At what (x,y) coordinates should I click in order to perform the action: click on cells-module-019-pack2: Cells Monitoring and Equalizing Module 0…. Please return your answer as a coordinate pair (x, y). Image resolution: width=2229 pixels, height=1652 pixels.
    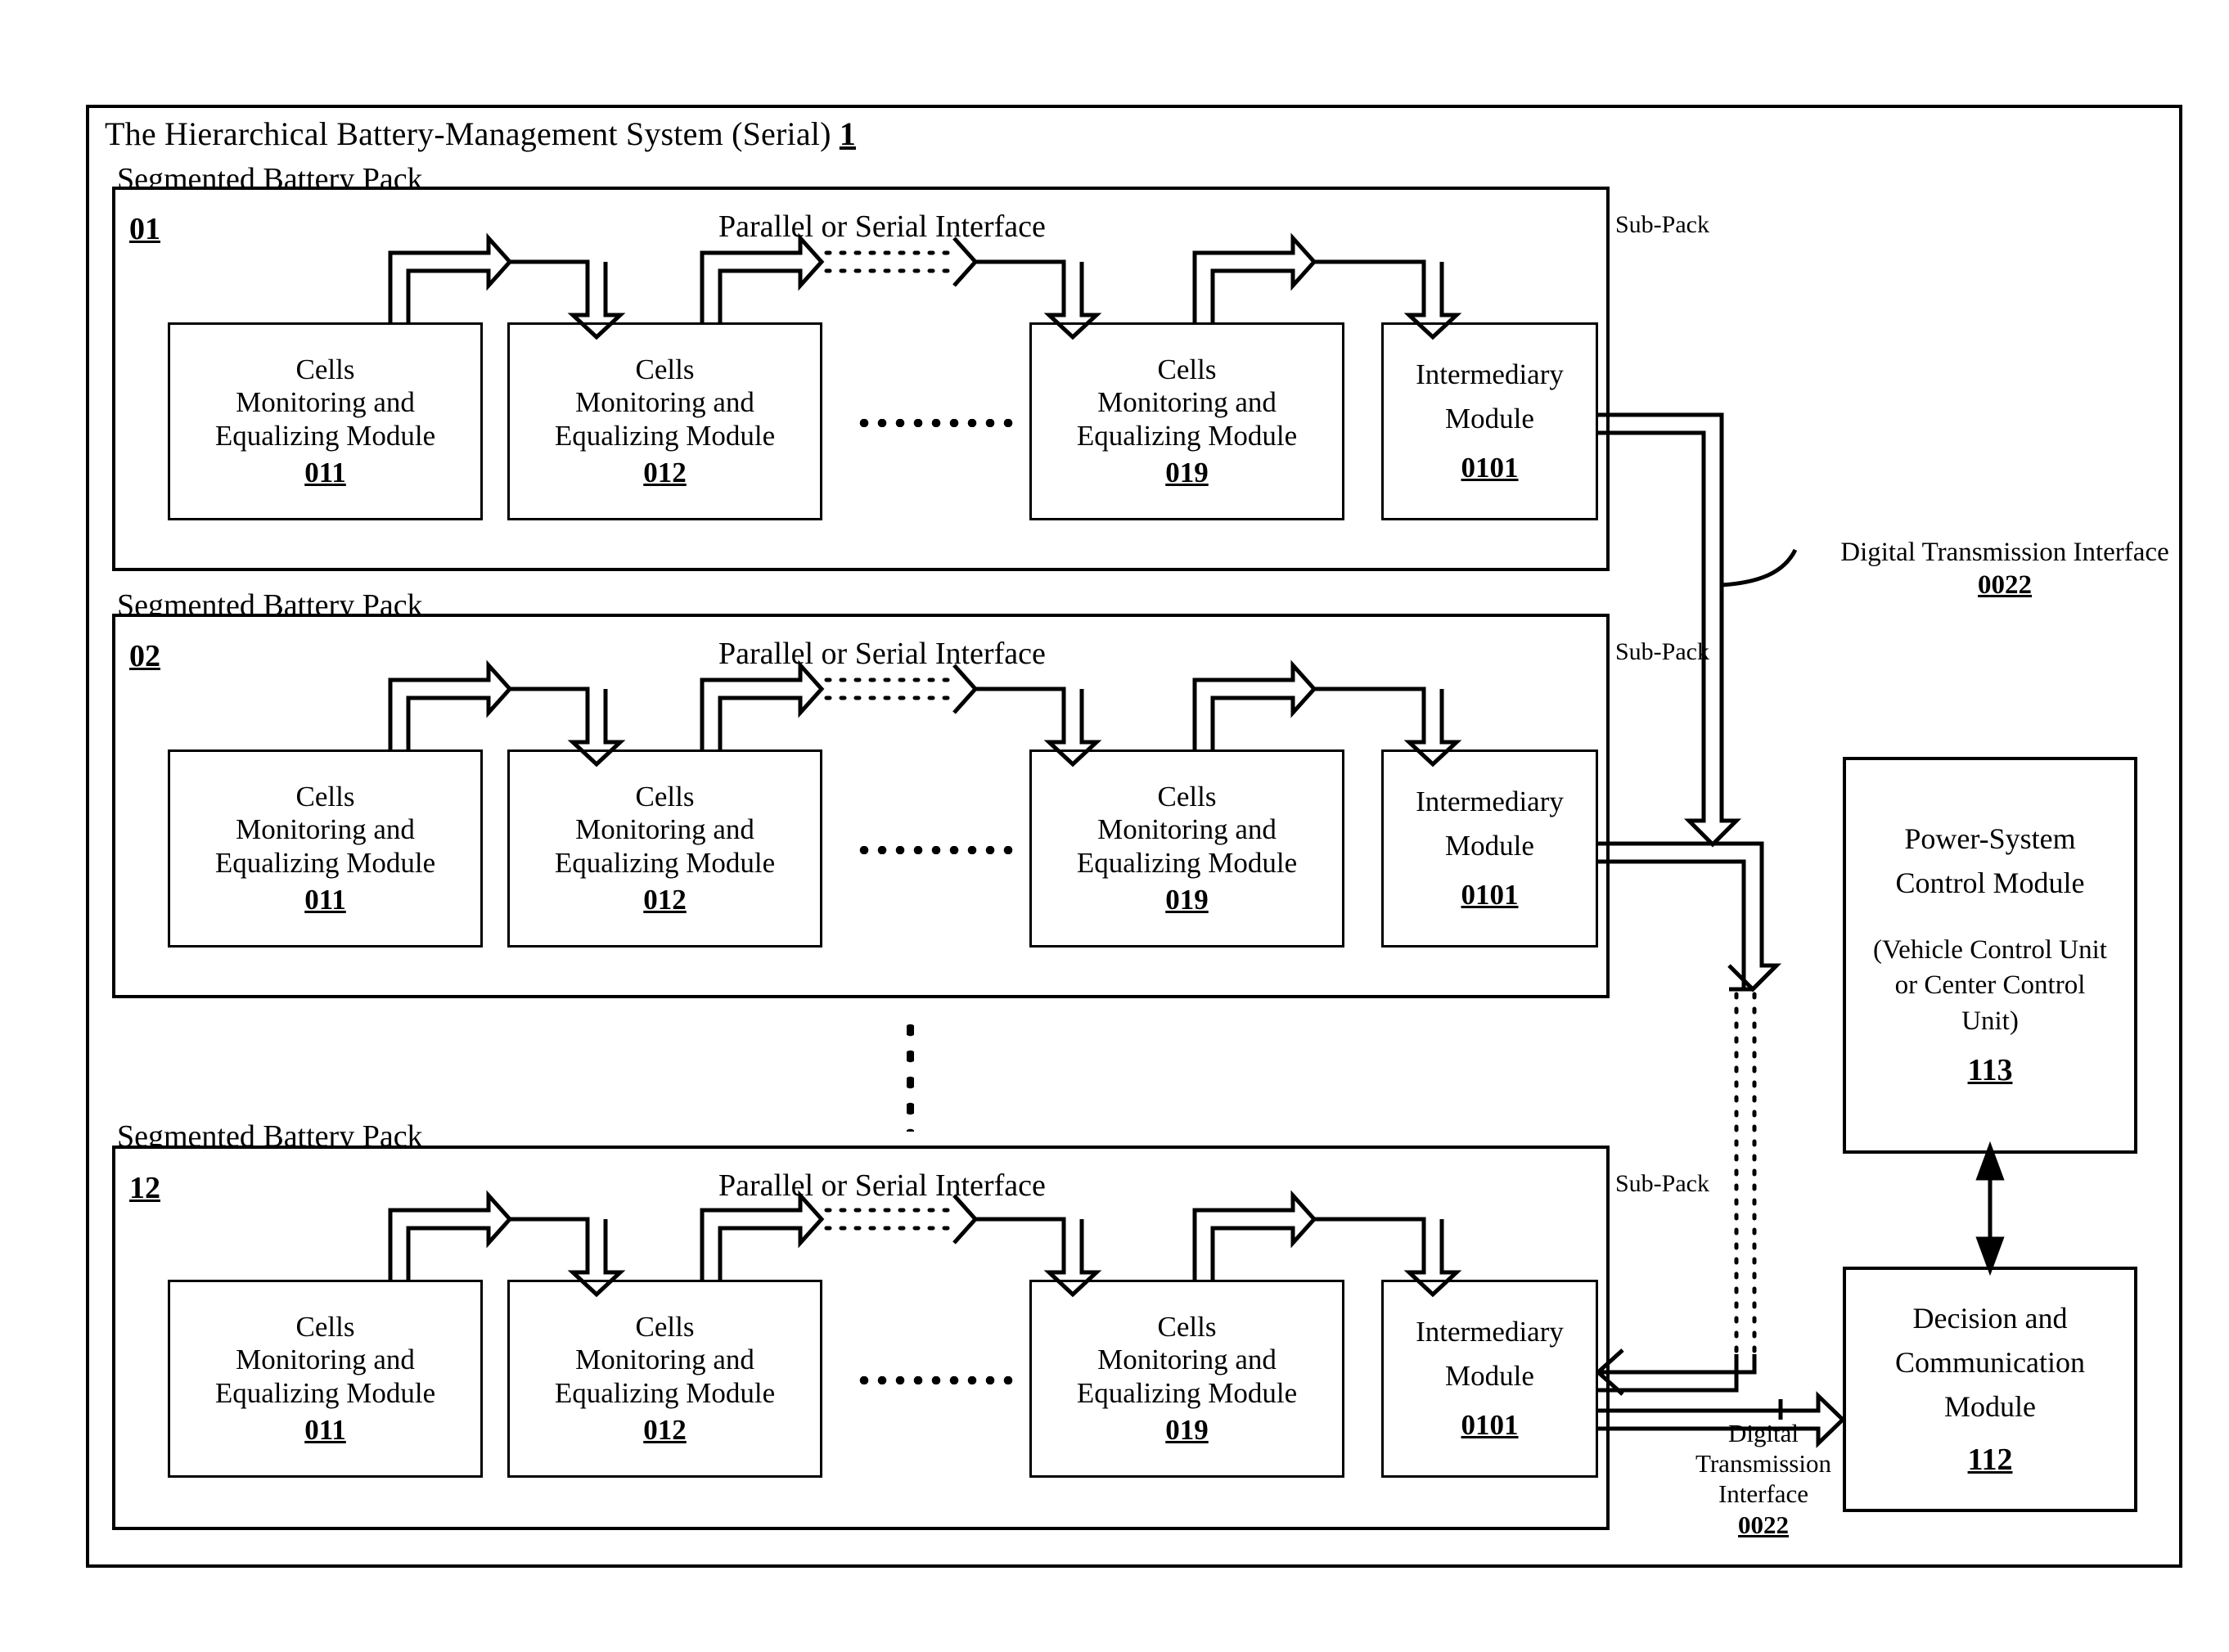
    Looking at the image, I should click on (1186, 848).